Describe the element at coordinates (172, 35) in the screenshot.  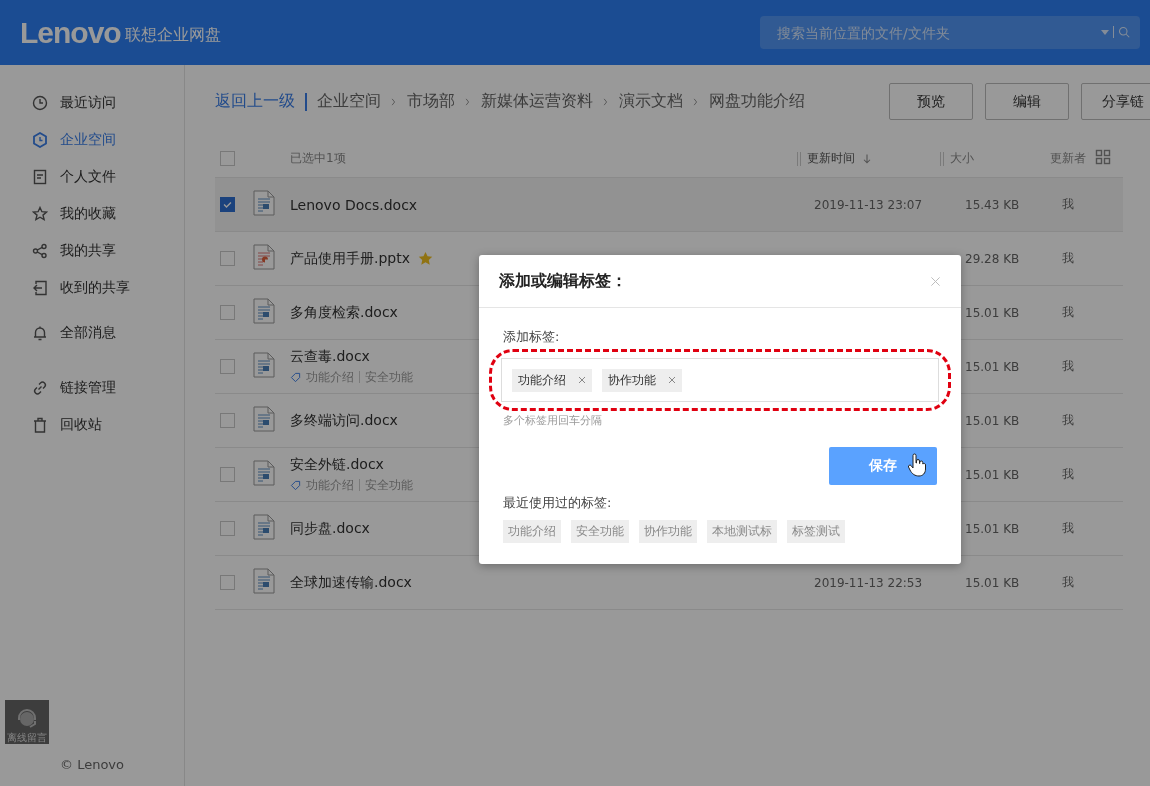
I see `product-name: 联想企业网盘` at that location.